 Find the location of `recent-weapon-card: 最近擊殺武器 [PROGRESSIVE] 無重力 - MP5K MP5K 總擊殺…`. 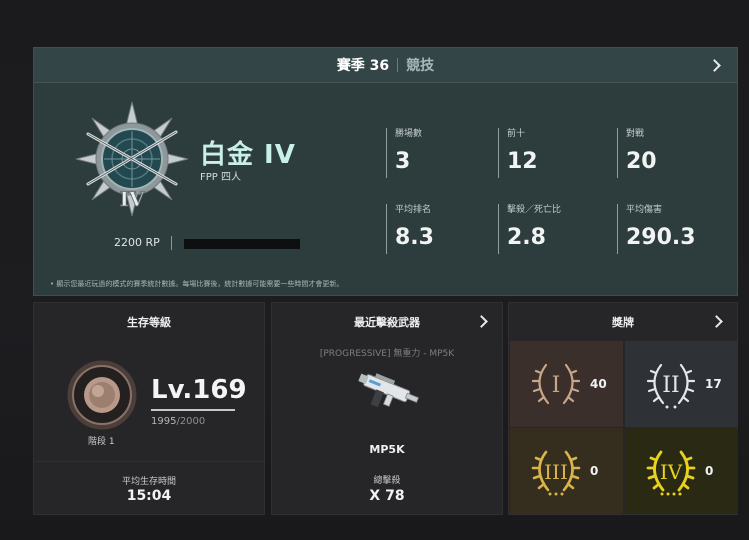

recent-weapon-card: 最近擊殺武器 [PROGRESSIVE] 無重力 - MP5K MP5K 總擊殺… is located at coordinates (387, 408).